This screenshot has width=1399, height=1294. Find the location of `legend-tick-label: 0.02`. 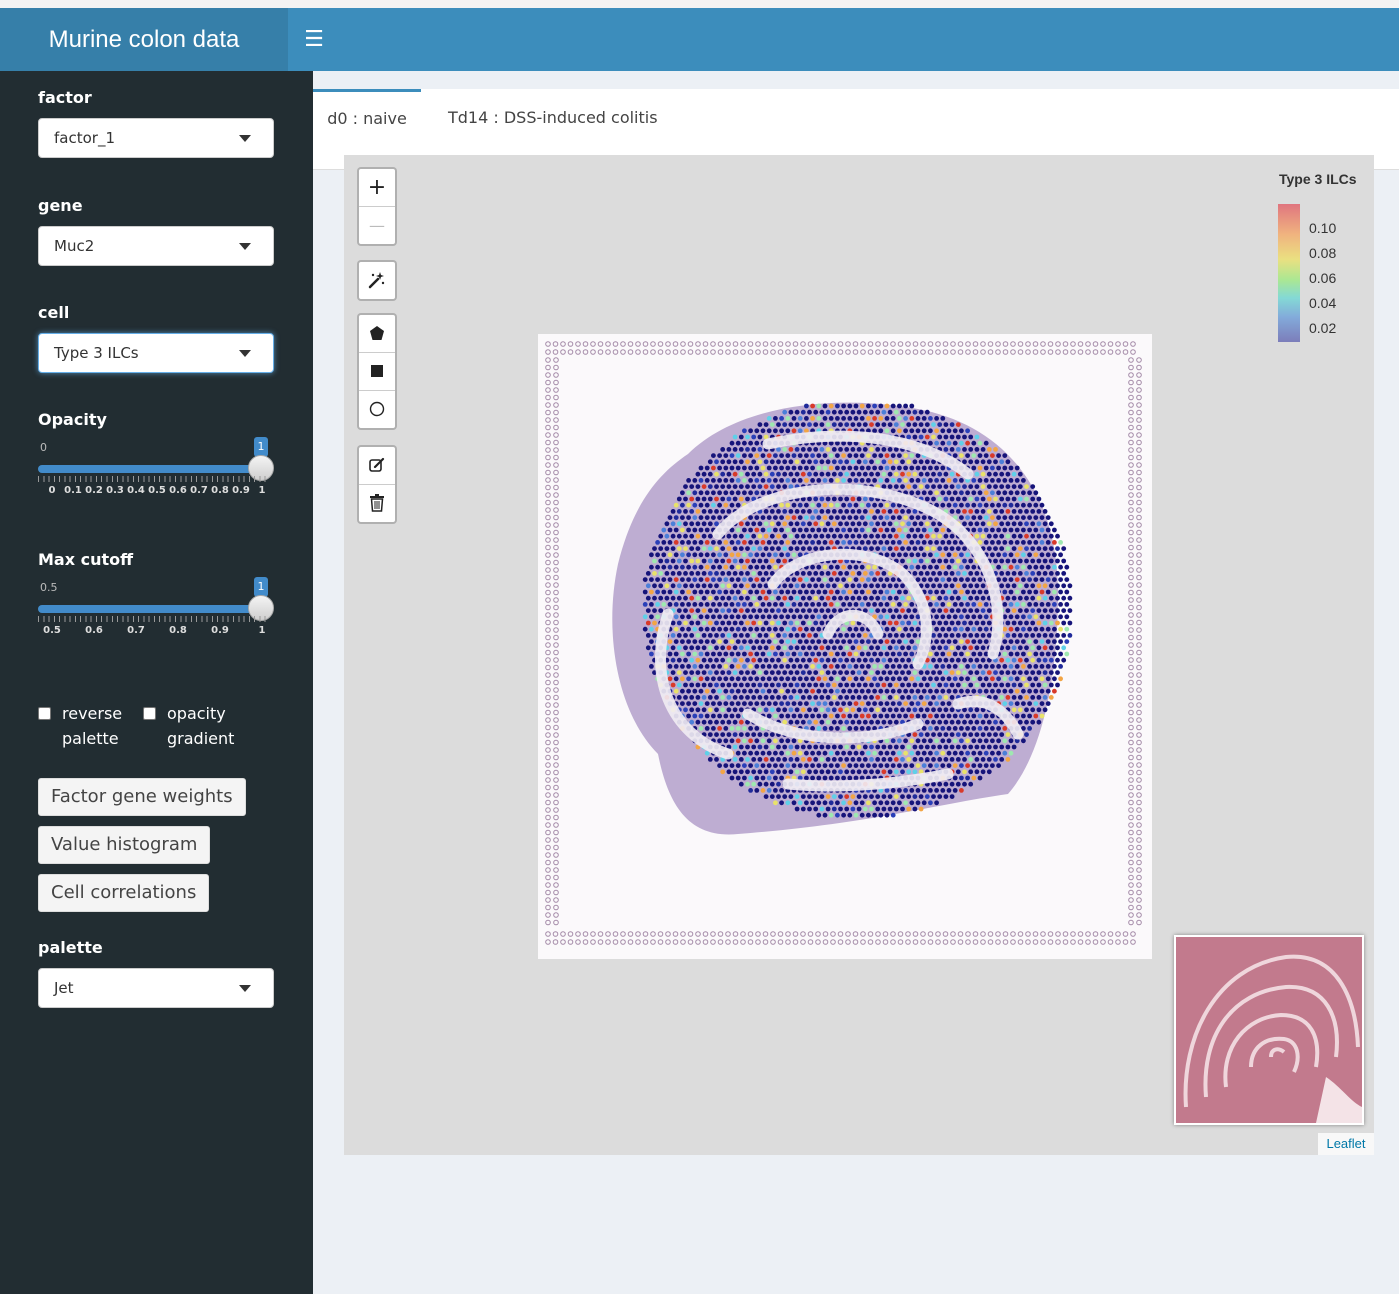

legend-tick-label: 0.02 is located at coordinates (1323, 328).